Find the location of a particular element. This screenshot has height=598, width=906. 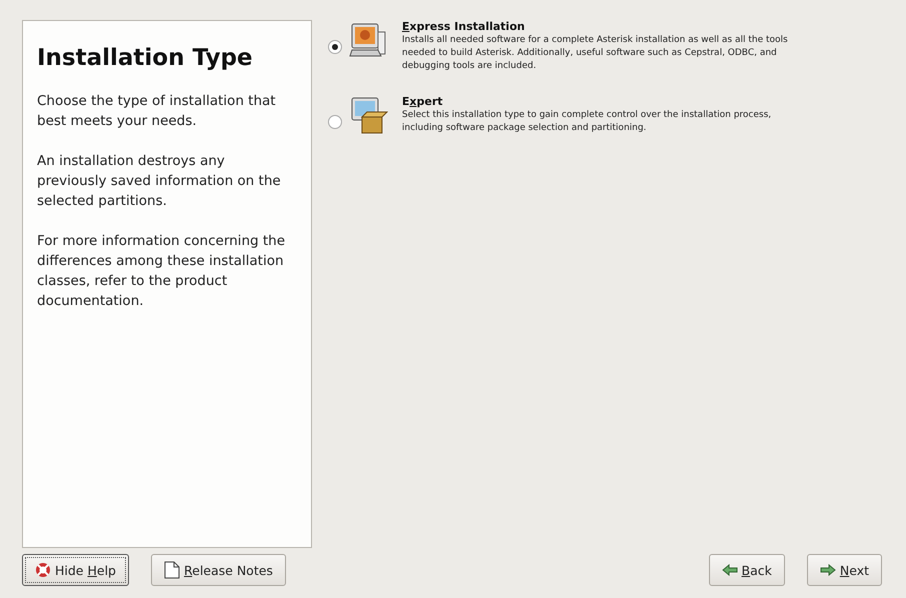

left-arrow-icon is located at coordinates (730, 570).